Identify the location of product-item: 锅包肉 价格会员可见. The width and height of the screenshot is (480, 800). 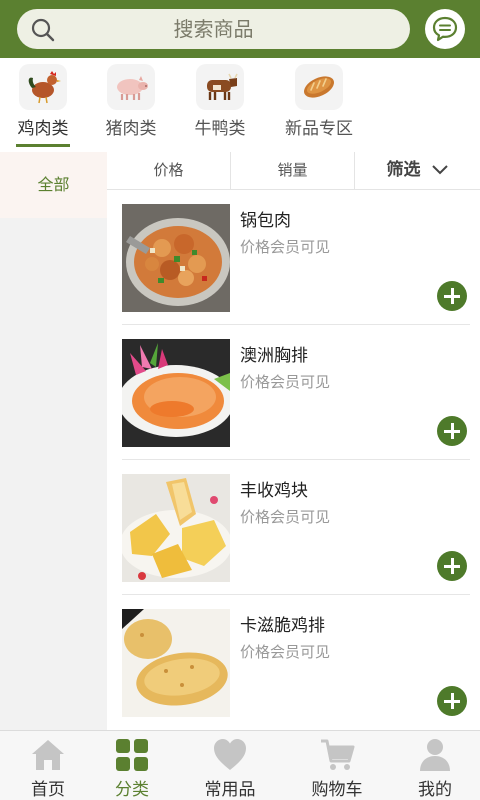
(293, 257).